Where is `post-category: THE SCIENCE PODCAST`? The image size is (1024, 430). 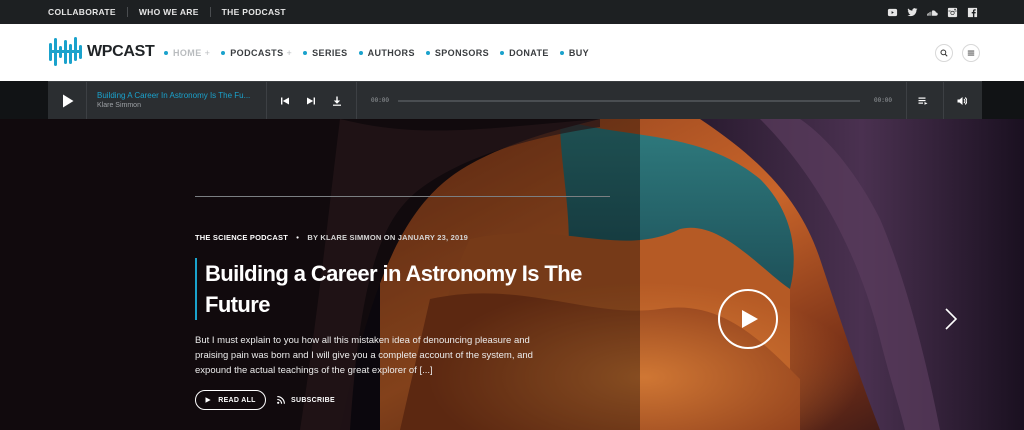 post-category: THE SCIENCE PODCAST is located at coordinates (241, 237).